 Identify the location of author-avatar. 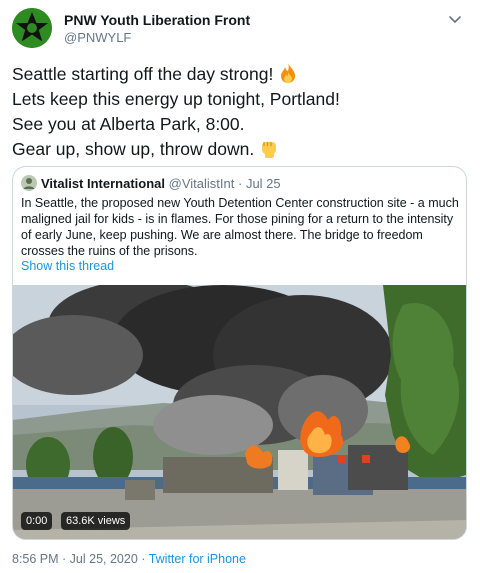
(32, 28).